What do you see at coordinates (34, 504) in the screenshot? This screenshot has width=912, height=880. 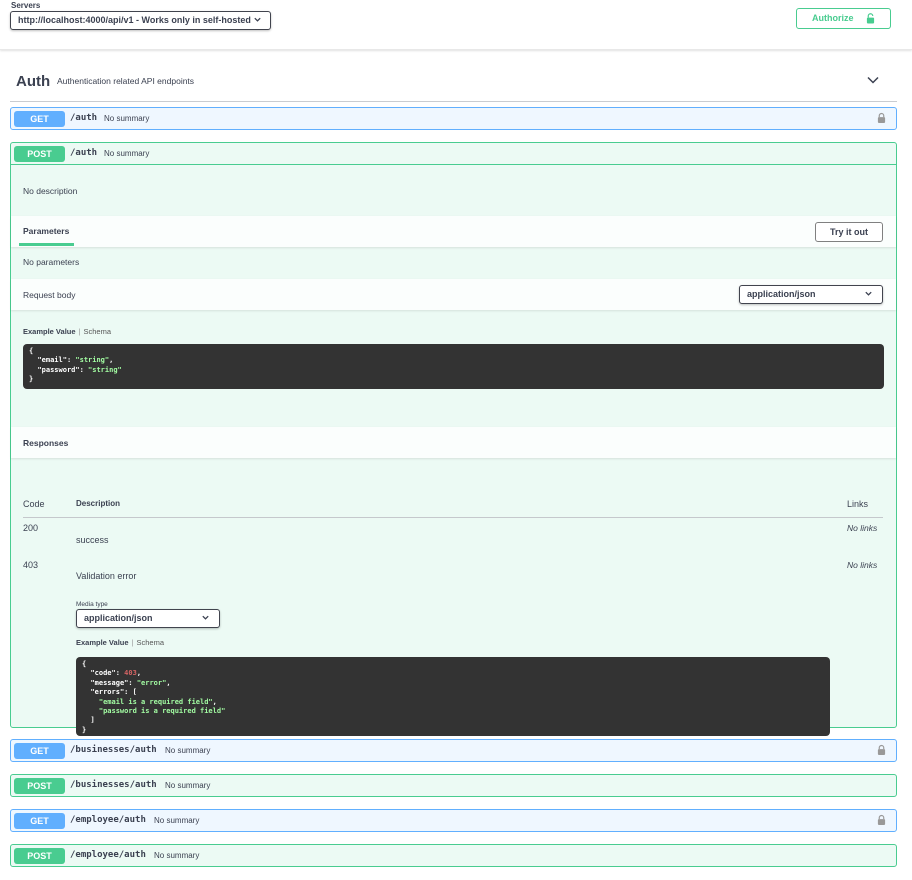 I see `column-code: Code` at bounding box center [34, 504].